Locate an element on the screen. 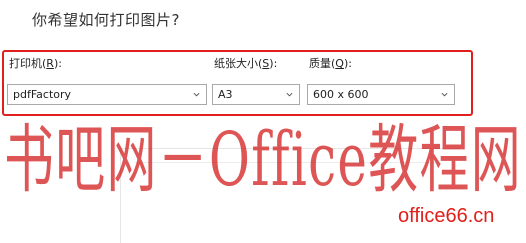  paper-size-group: 纸张大小(S): is located at coordinates (245, 64).